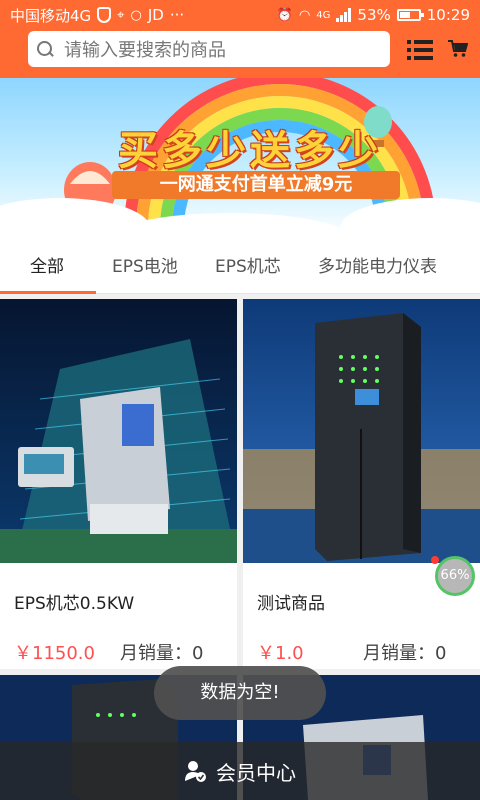 The image size is (480, 800). What do you see at coordinates (420, 50) in the screenshot?
I see `category-menu-icon` at bounding box center [420, 50].